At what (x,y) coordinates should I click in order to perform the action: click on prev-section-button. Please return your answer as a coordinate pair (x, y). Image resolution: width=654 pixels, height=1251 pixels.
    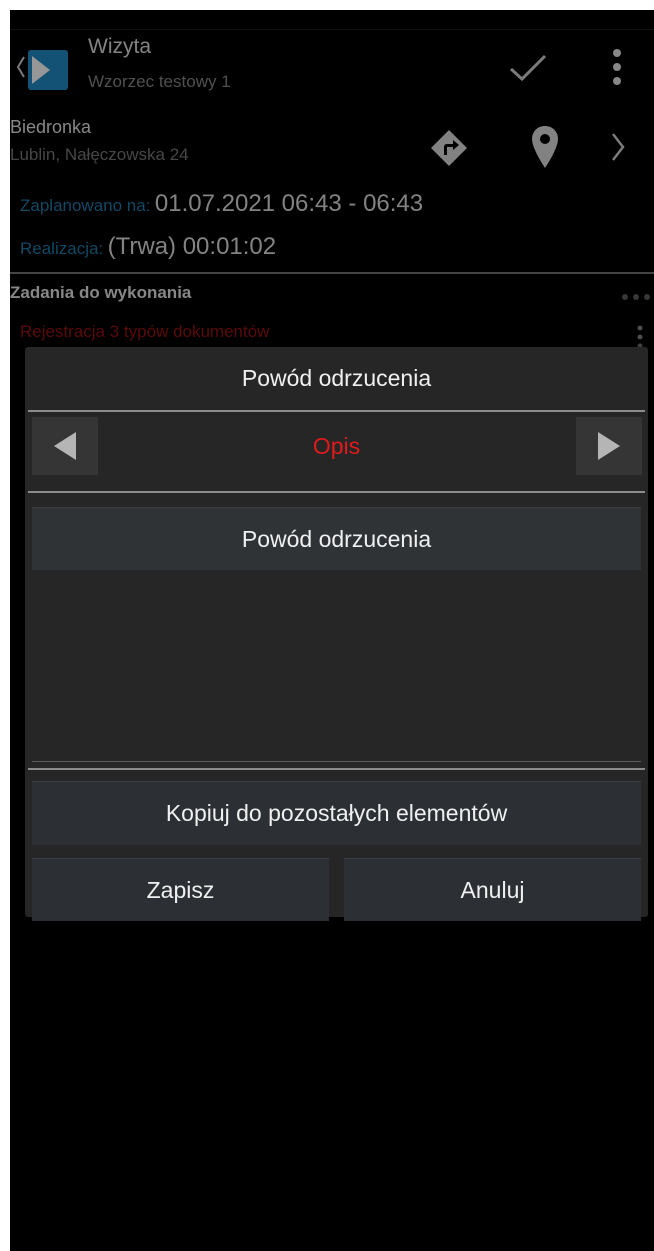
    Looking at the image, I should click on (65, 446).